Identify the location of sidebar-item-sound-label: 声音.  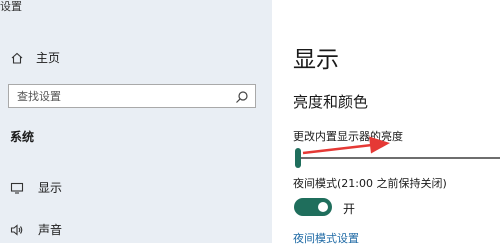
(50, 230).